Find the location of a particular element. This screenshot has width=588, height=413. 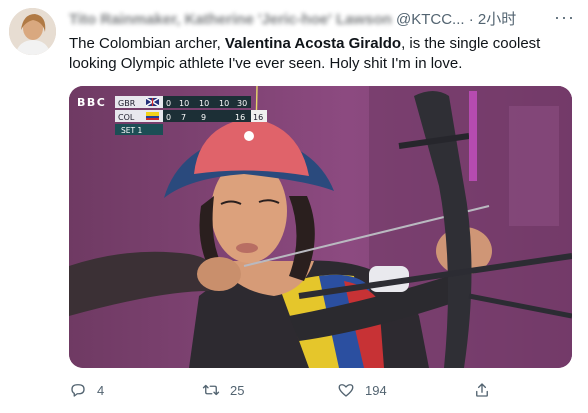

set-label: SET 1 is located at coordinates (131, 130).